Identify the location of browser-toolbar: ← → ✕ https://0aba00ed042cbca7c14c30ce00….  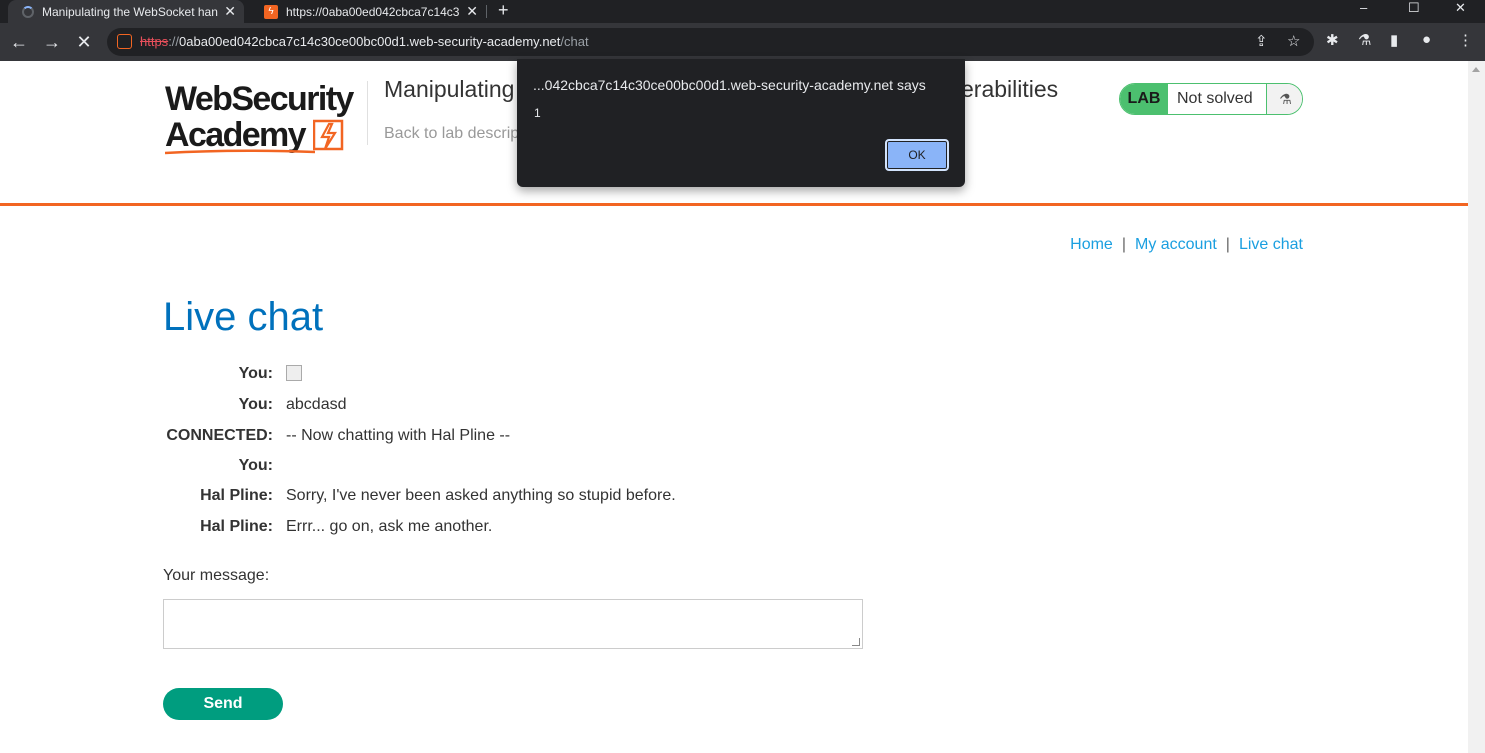
(742, 42).